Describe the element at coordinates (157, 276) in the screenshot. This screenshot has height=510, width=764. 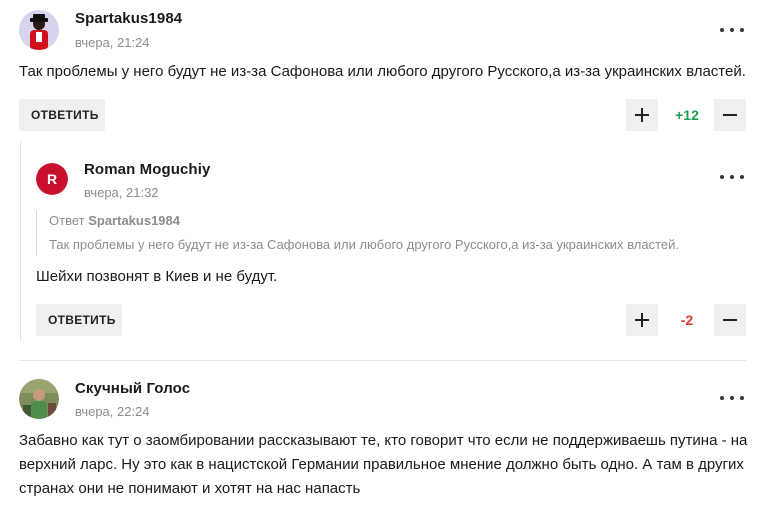
I see `comment-text: Шейхи позвонят в Киев и не будут.` at that location.